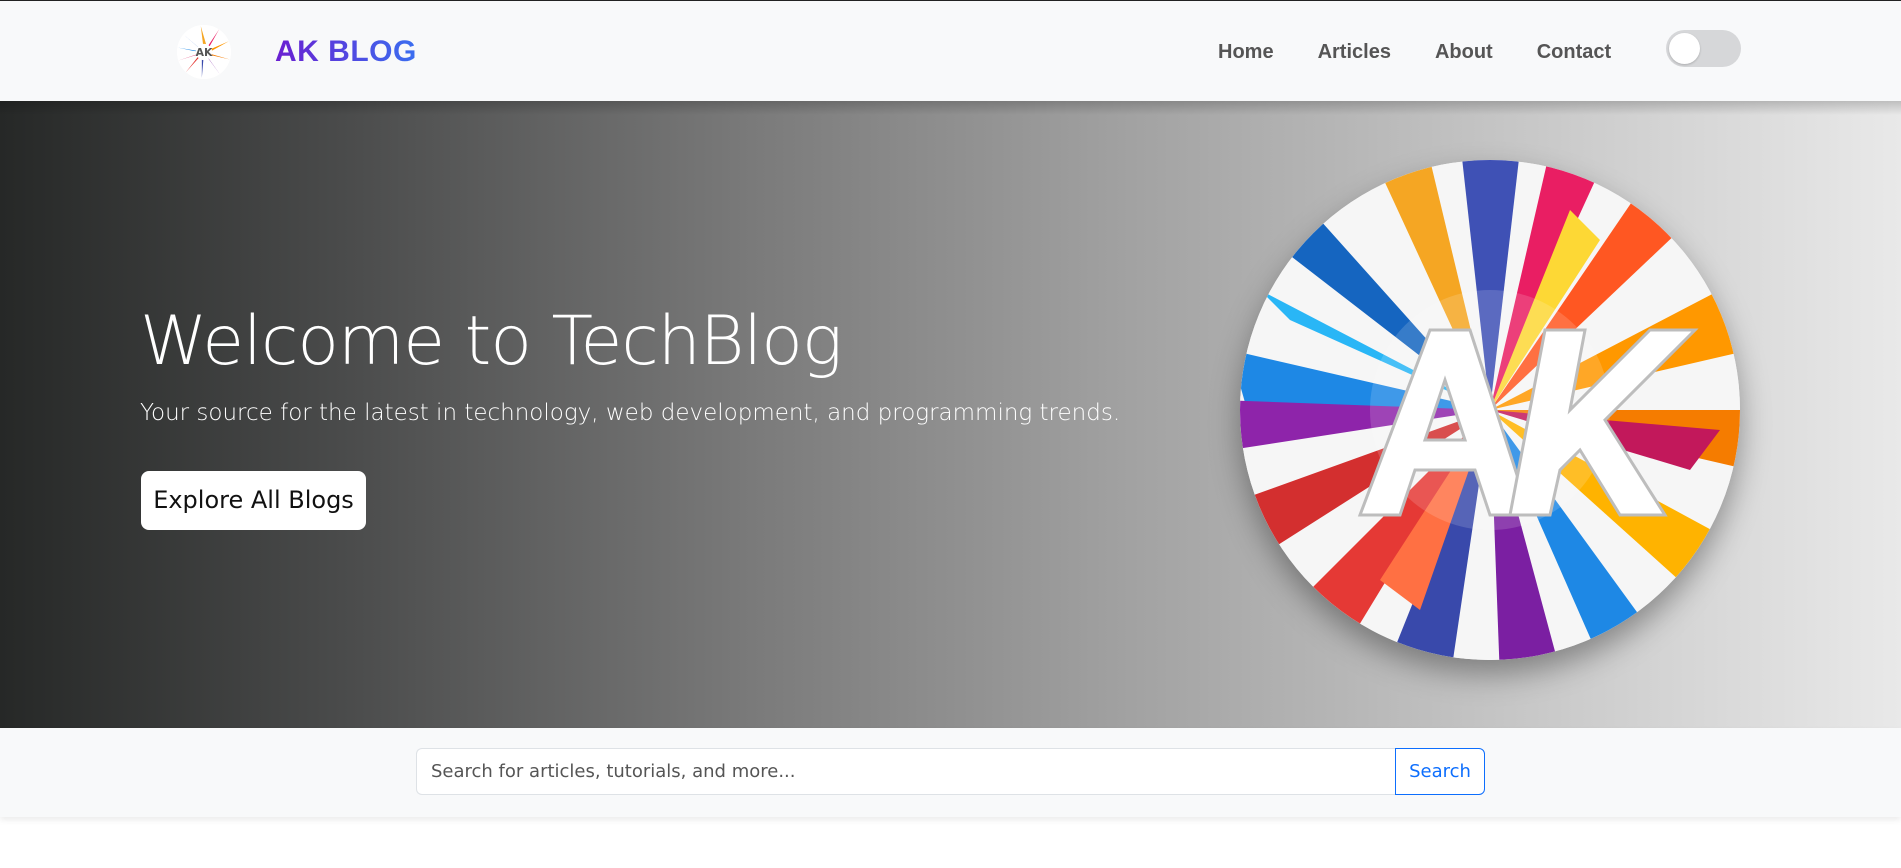 This screenshot has width=1901, height=868. What do you see at coordinates (1354, 52) in the screenshot?
I see `nav-link-articles: Articles` at bounding box center [1354, 52].